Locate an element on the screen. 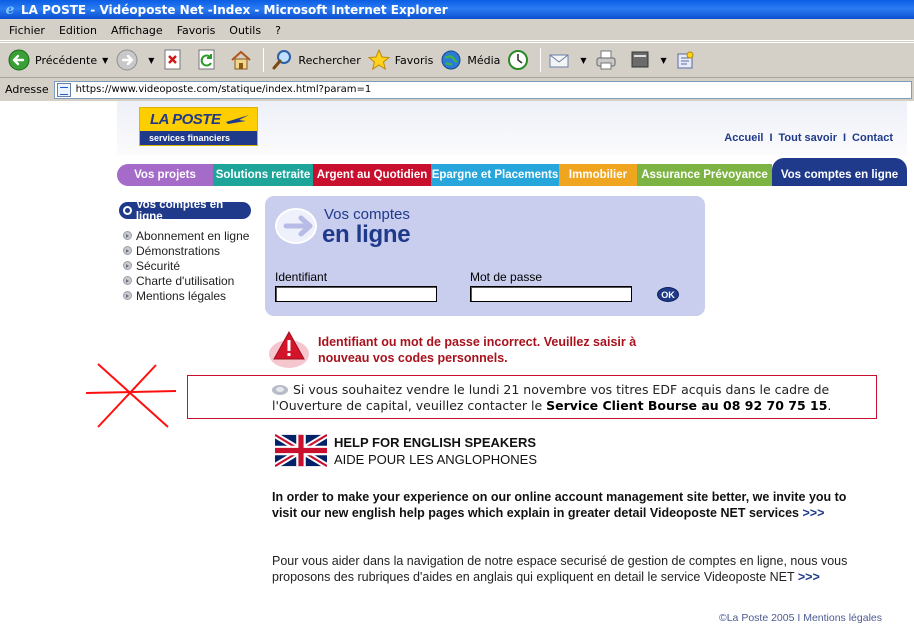 The width and height of the screenshot is (914, 631). forward-arrow-icon is located at coordinates (127, 60).